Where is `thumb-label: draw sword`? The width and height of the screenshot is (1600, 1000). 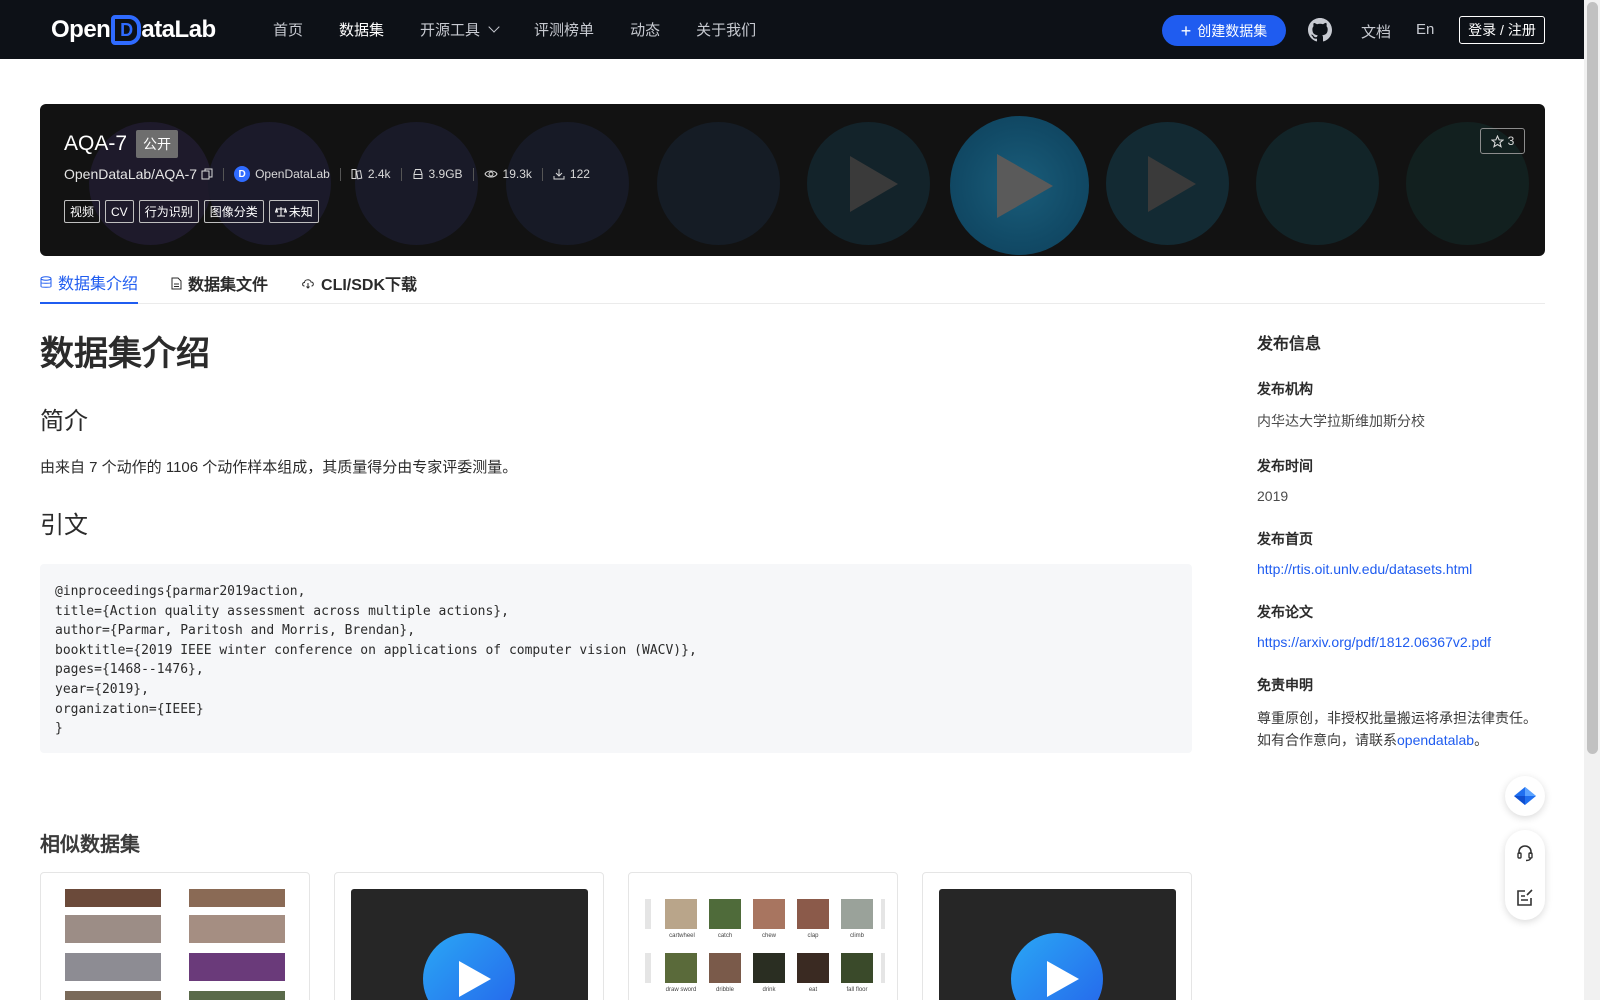
thumb-label: draw sword is located at coordinates (681, 990).